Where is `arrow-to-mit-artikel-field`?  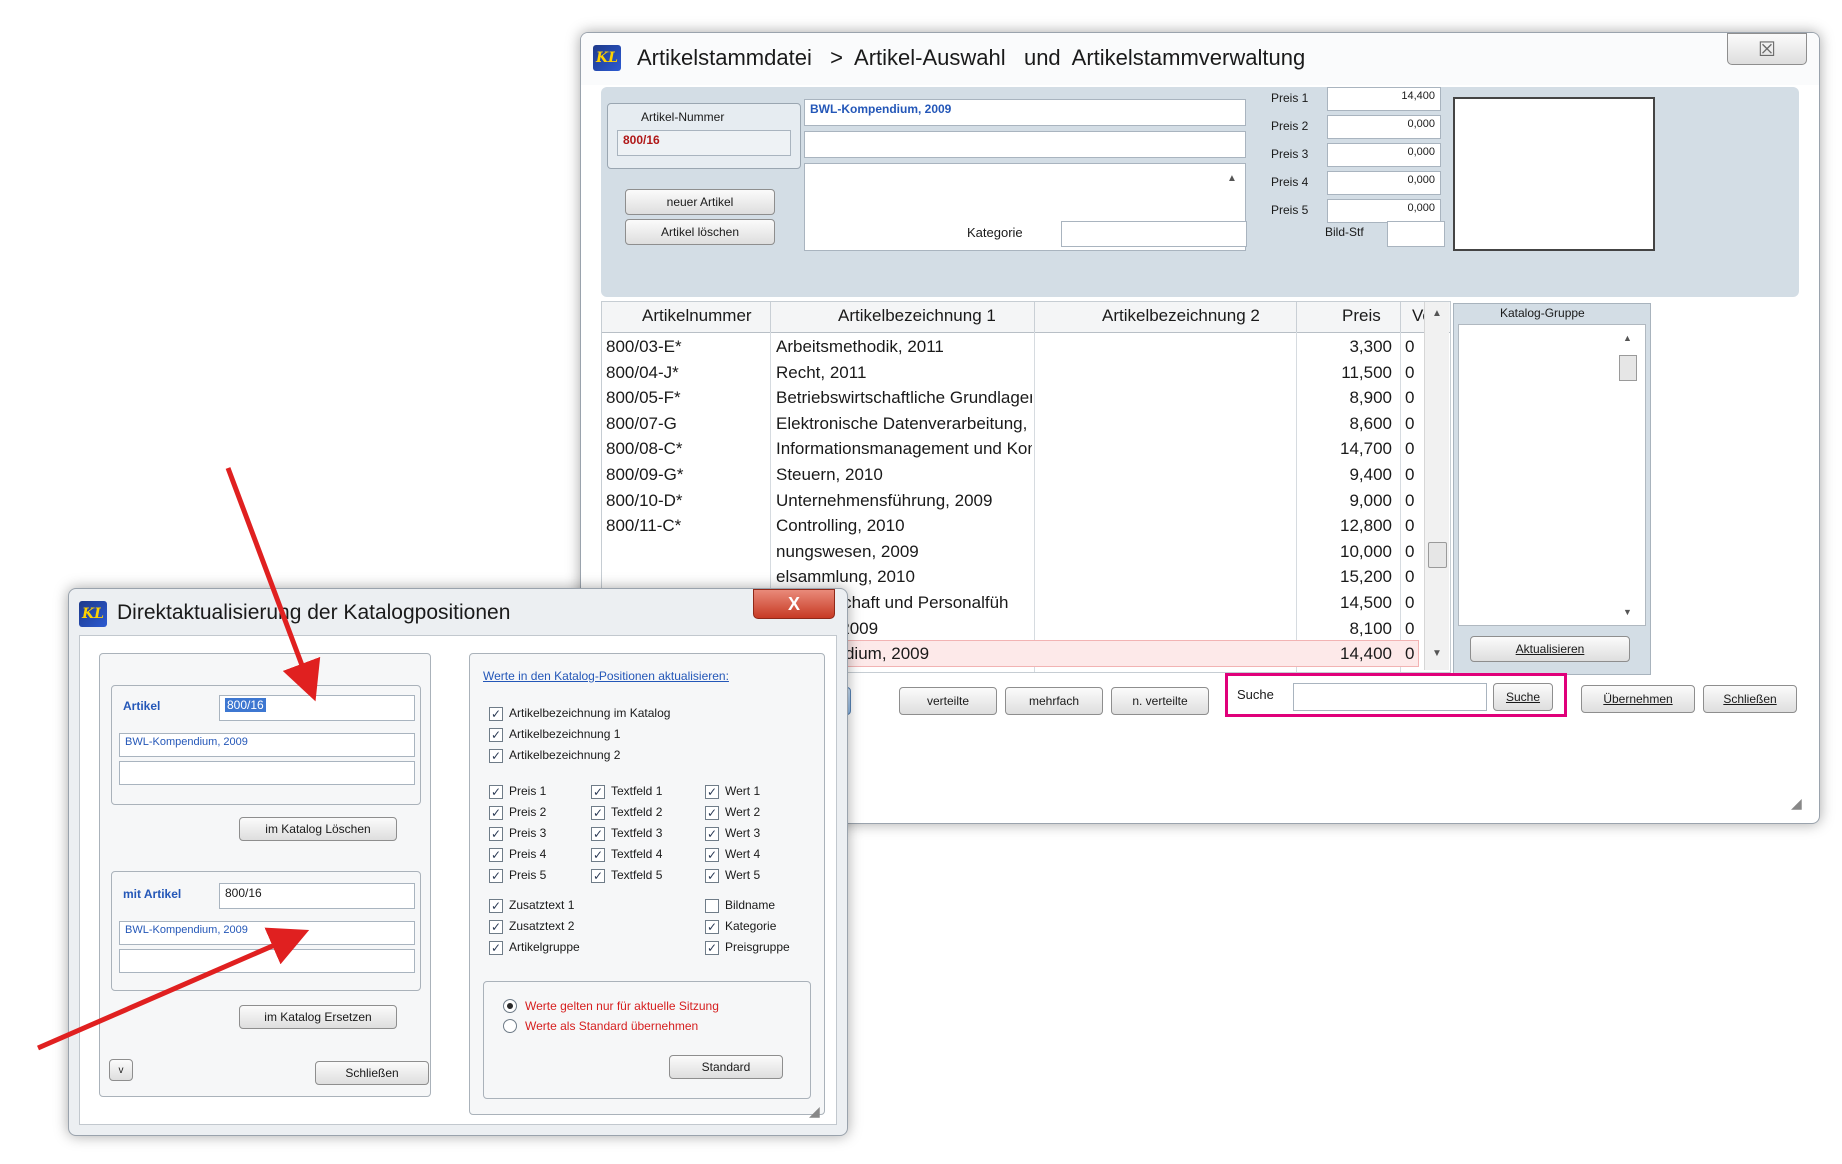 arrow-to-mit-artikel-field is located at coordinates (173, 989).